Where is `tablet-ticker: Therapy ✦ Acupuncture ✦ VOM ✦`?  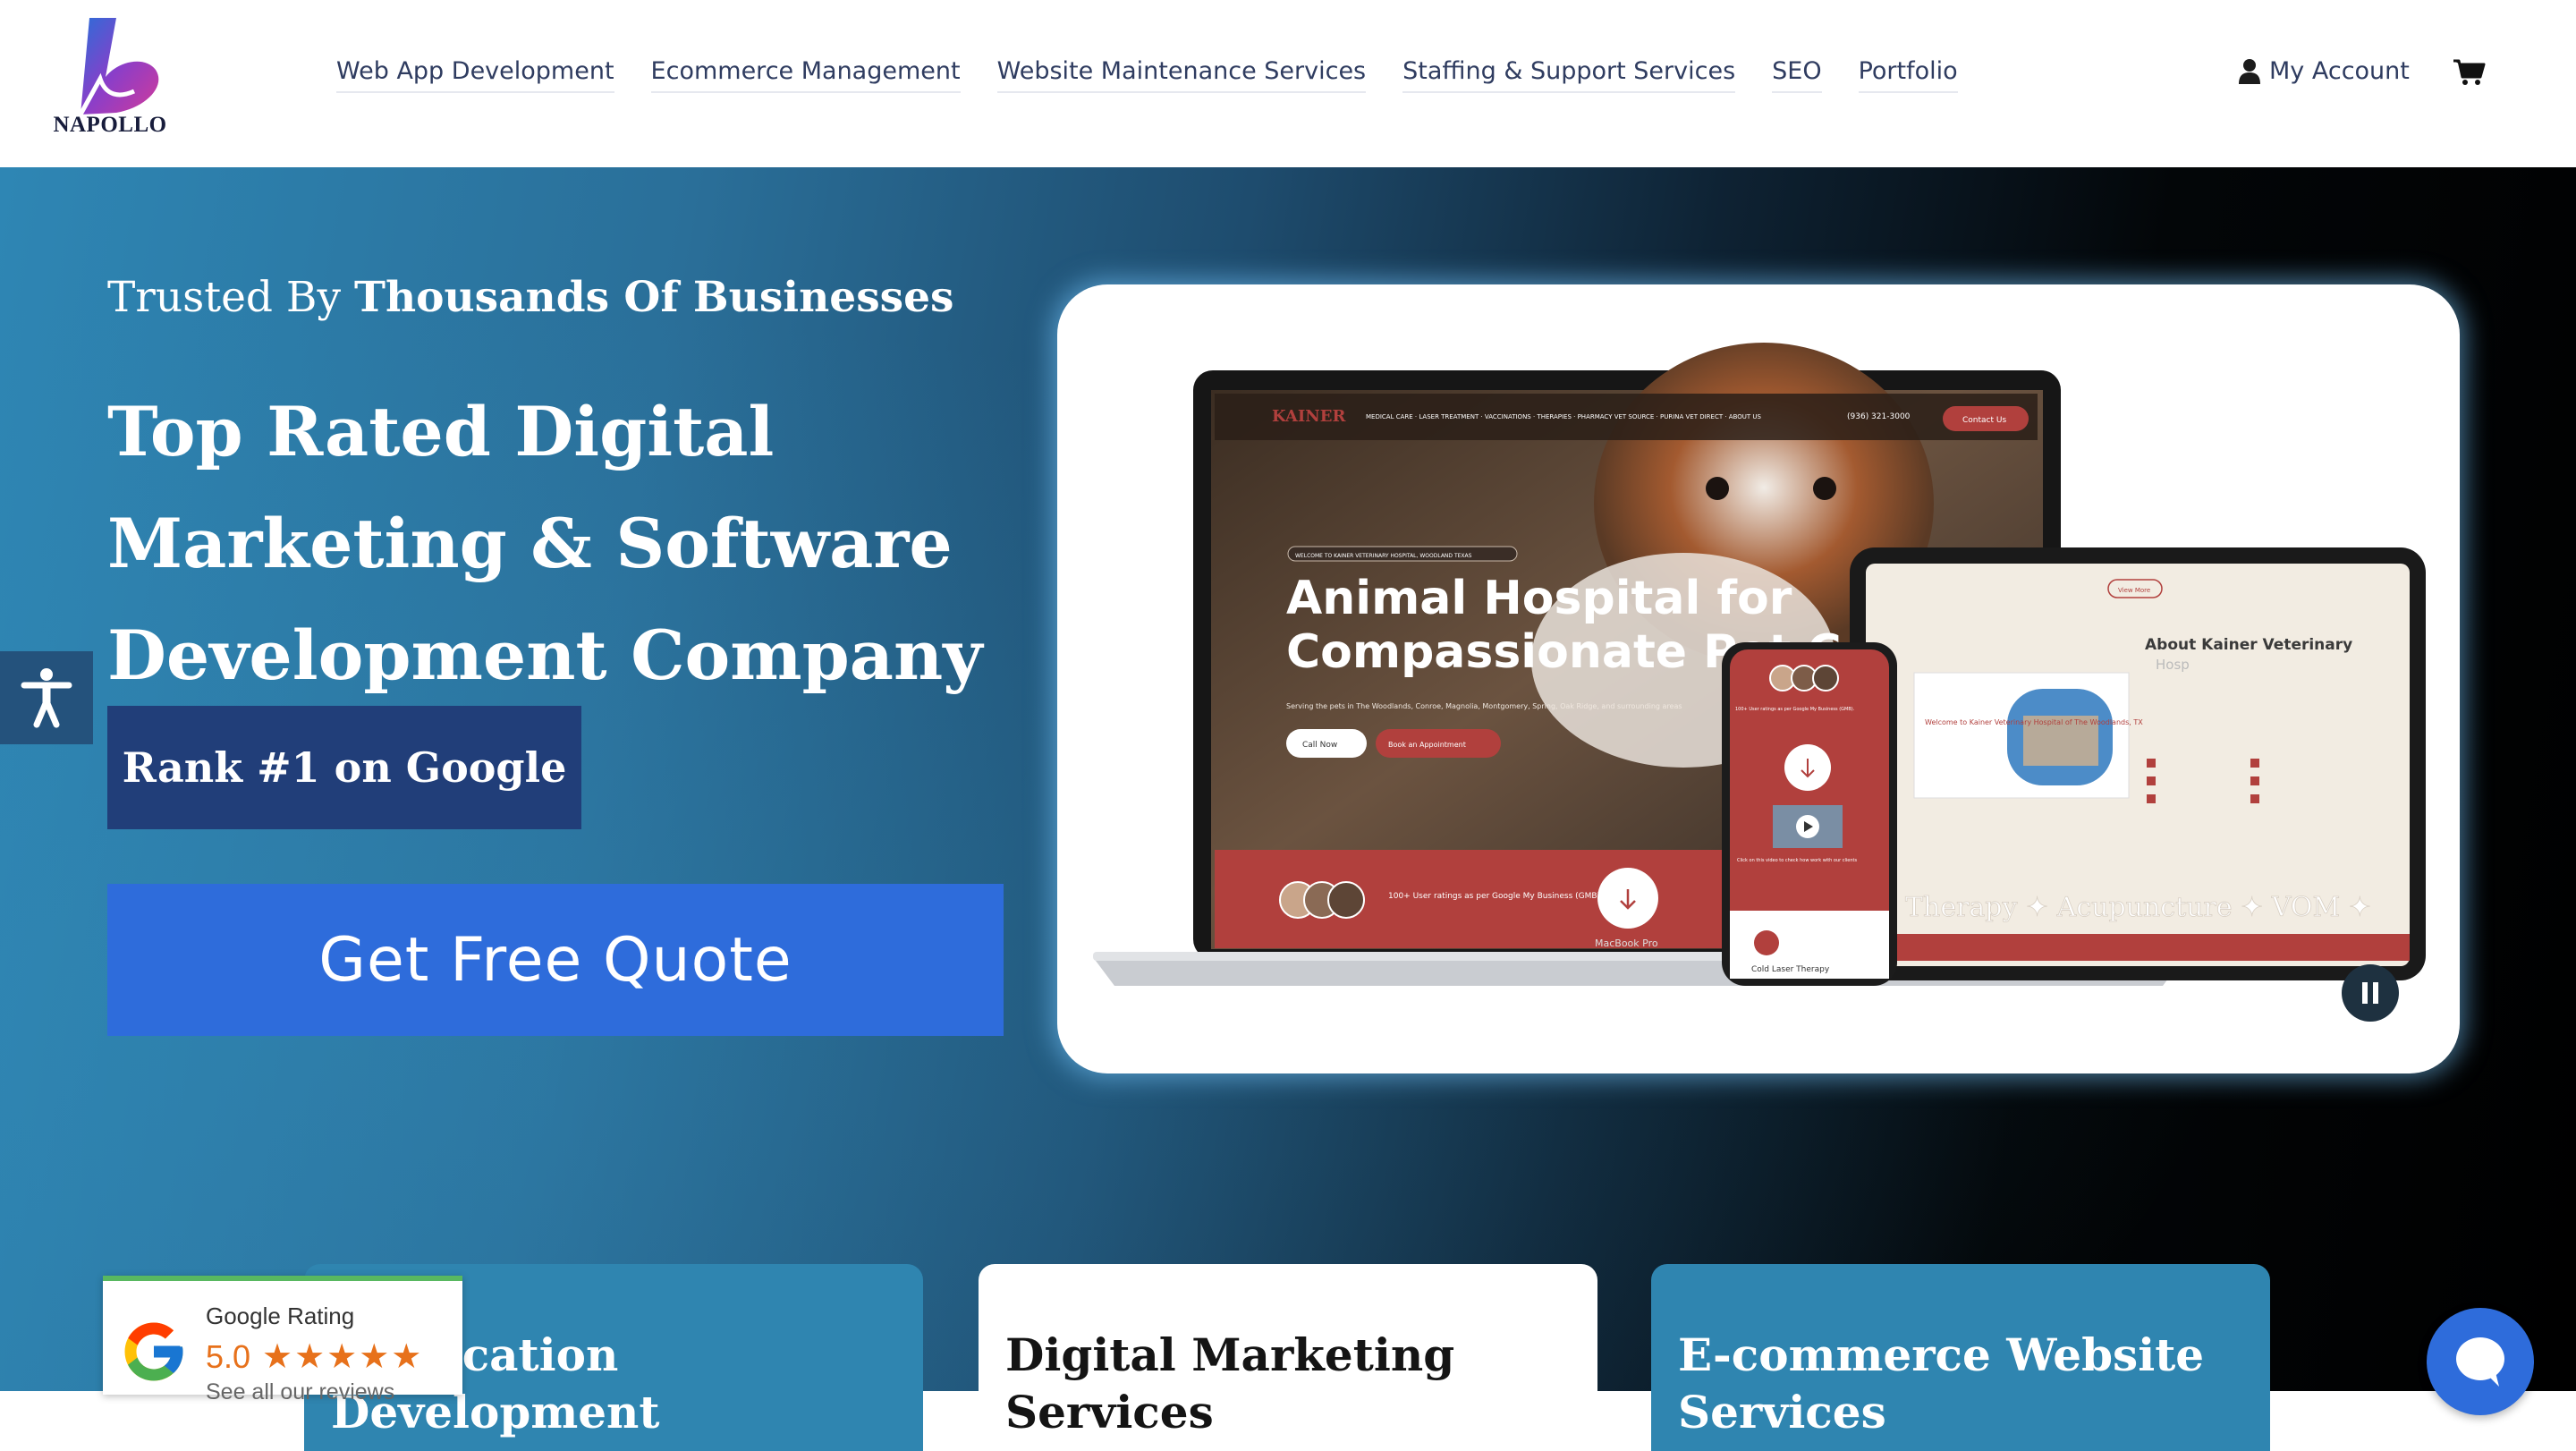 tablet-ticker: Therapy ✦ Acupuncture ✦ VOM ✦ is located at coordinates (2138, 908).